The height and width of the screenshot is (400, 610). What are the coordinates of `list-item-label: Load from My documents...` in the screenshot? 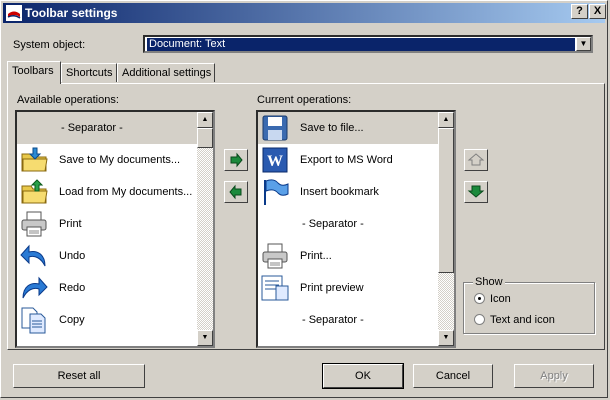 It's located at (126, 192).